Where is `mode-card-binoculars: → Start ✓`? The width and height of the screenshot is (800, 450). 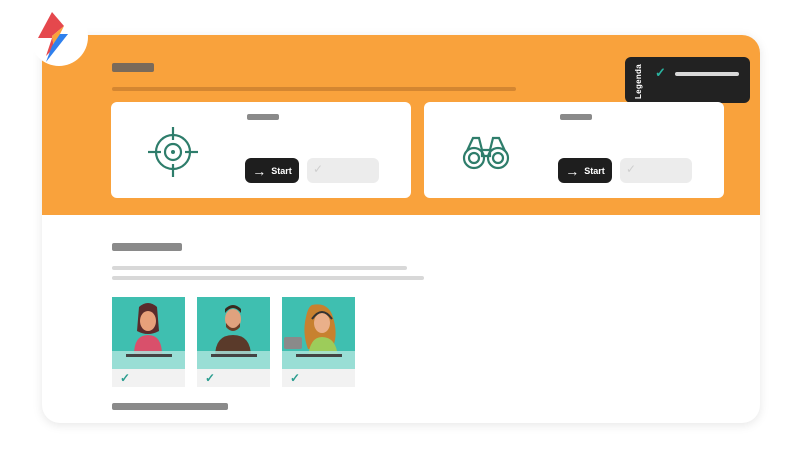
mode-card-binoculars: → Start ✓ is located at coordinates (574, 150).